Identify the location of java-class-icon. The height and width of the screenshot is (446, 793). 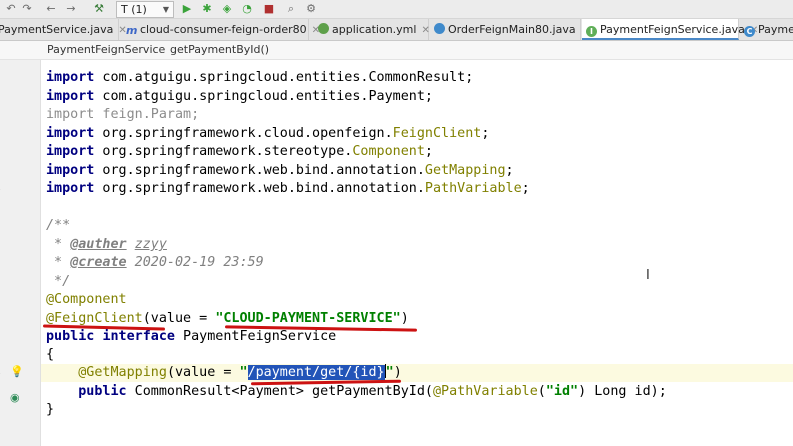
(439, 28).